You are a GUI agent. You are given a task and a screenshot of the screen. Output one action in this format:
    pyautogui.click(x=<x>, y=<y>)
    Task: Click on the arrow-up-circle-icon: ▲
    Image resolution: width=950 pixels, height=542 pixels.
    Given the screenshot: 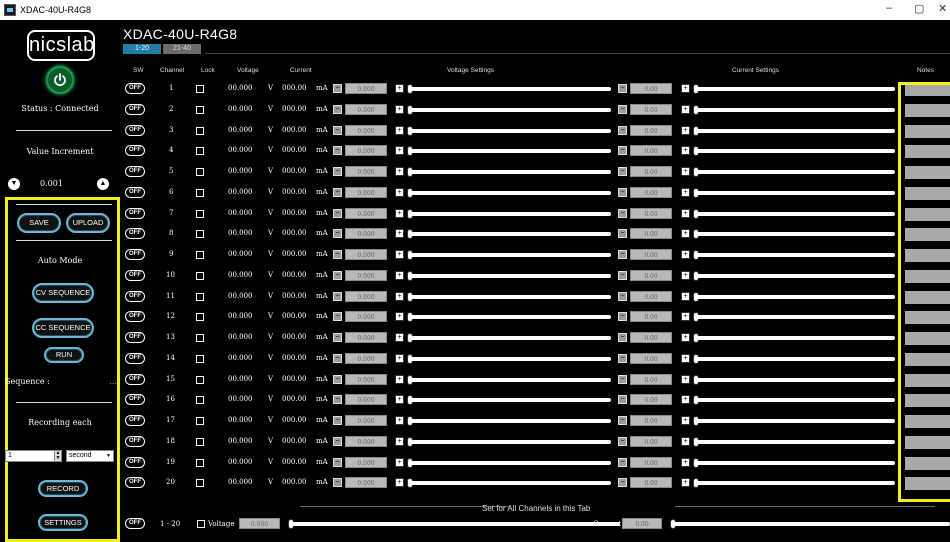 What is the action you would take?
    pyautogui.click(x=103, y=184)
    